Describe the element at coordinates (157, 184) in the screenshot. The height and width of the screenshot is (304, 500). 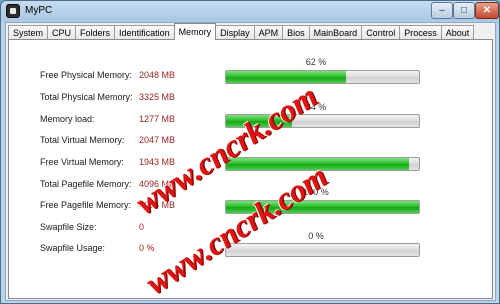
I see `total-pagefile-memory-value: 4096 MB` at that location.